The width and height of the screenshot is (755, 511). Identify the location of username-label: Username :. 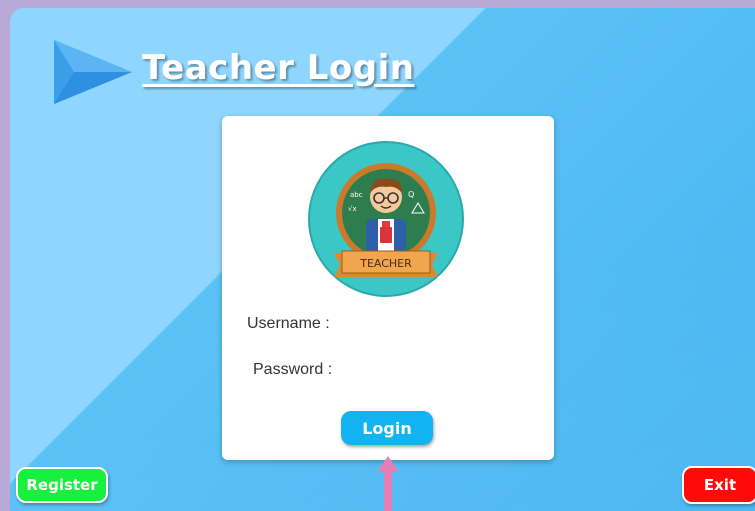
(288, 323).